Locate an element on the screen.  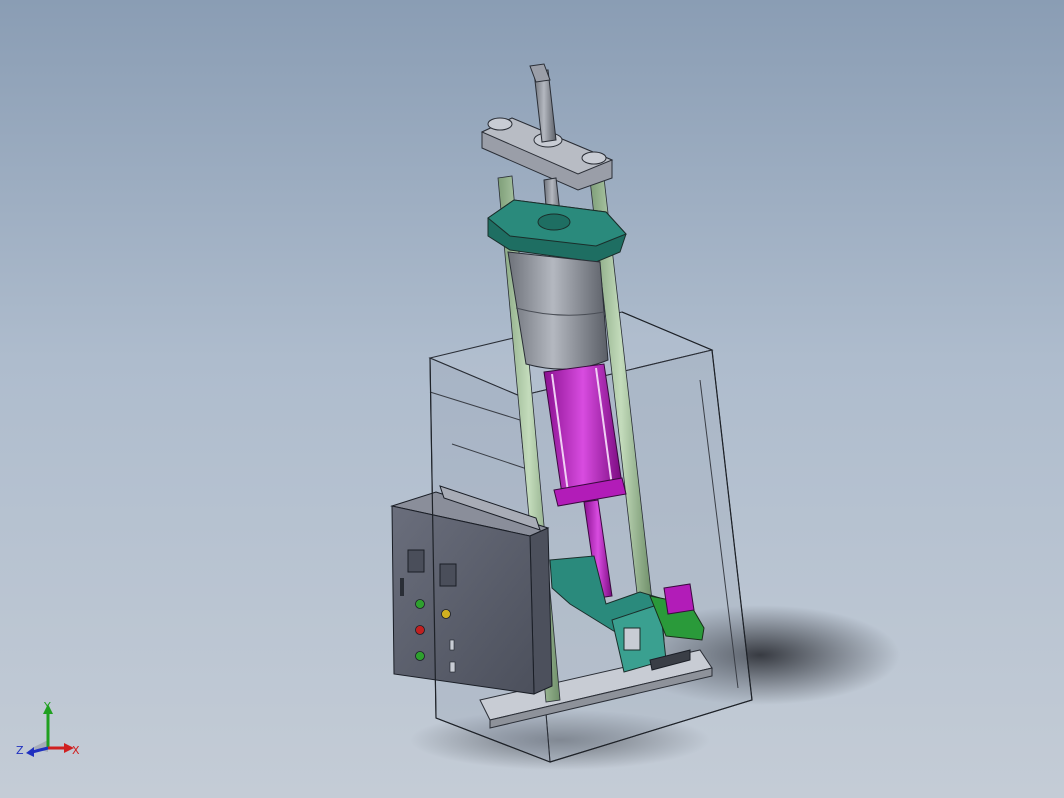
display-window-left is located at coordinates (416, 561).